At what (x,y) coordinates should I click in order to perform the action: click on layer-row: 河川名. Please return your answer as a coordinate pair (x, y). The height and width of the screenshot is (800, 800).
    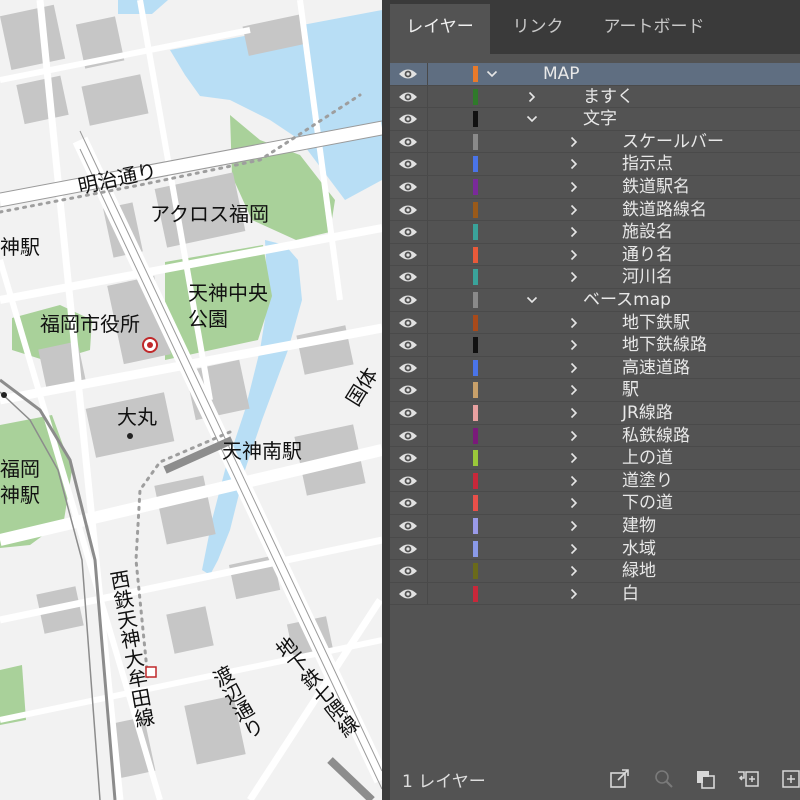
    Looking at the image, I should click on (595, 277).